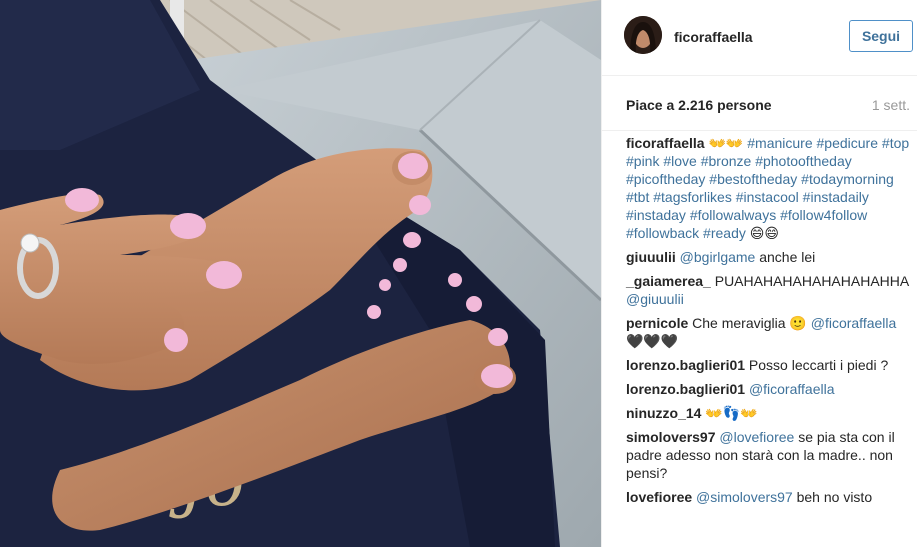 This screenshot has width=917, height=547. Describe the element at coordinates (642, 161) in the screenshot. I see `hashtag-link: #pink` at that location.